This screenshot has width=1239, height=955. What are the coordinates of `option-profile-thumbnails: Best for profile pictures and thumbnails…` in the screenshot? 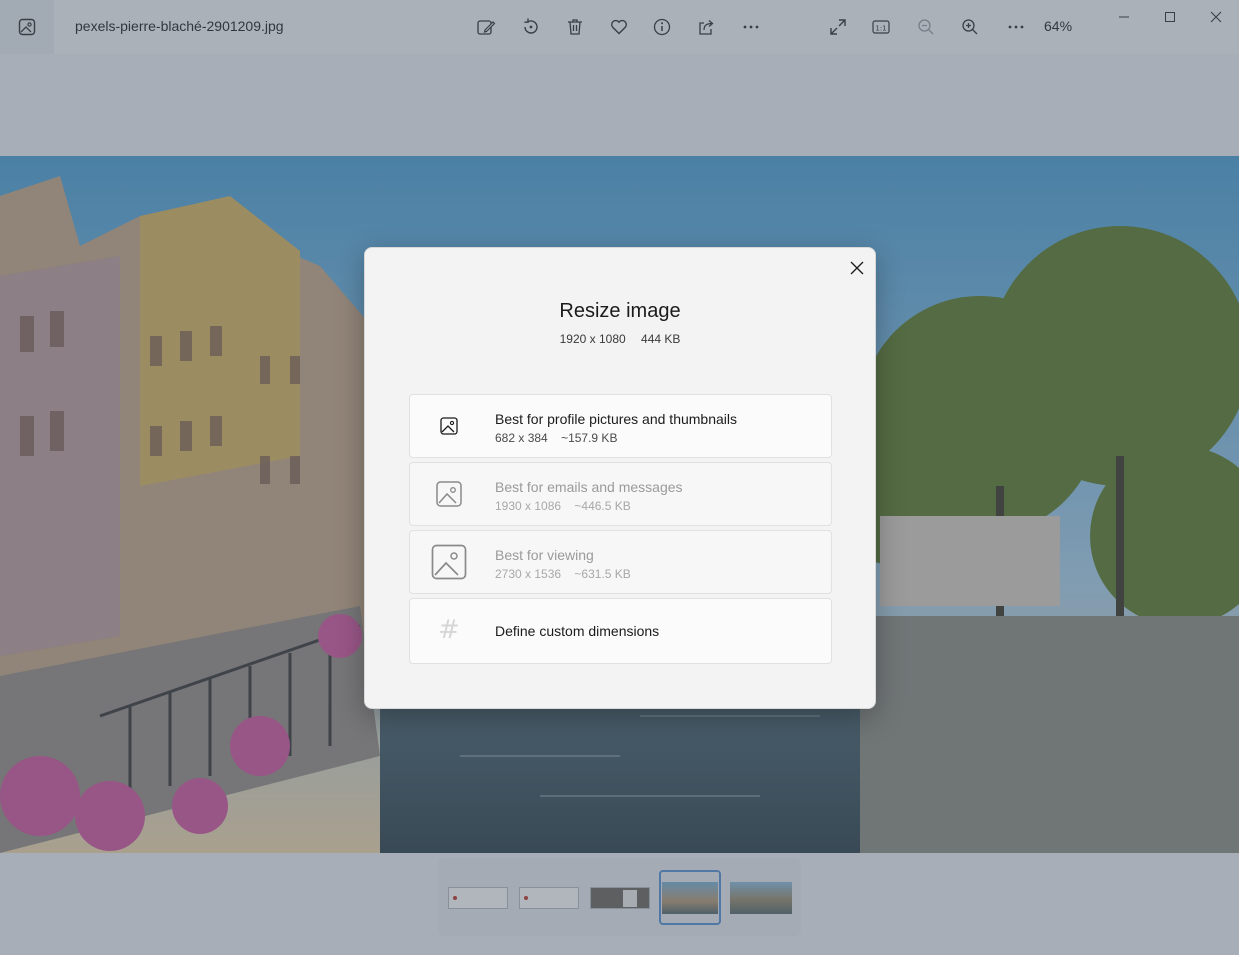 It's located at (620, 426).